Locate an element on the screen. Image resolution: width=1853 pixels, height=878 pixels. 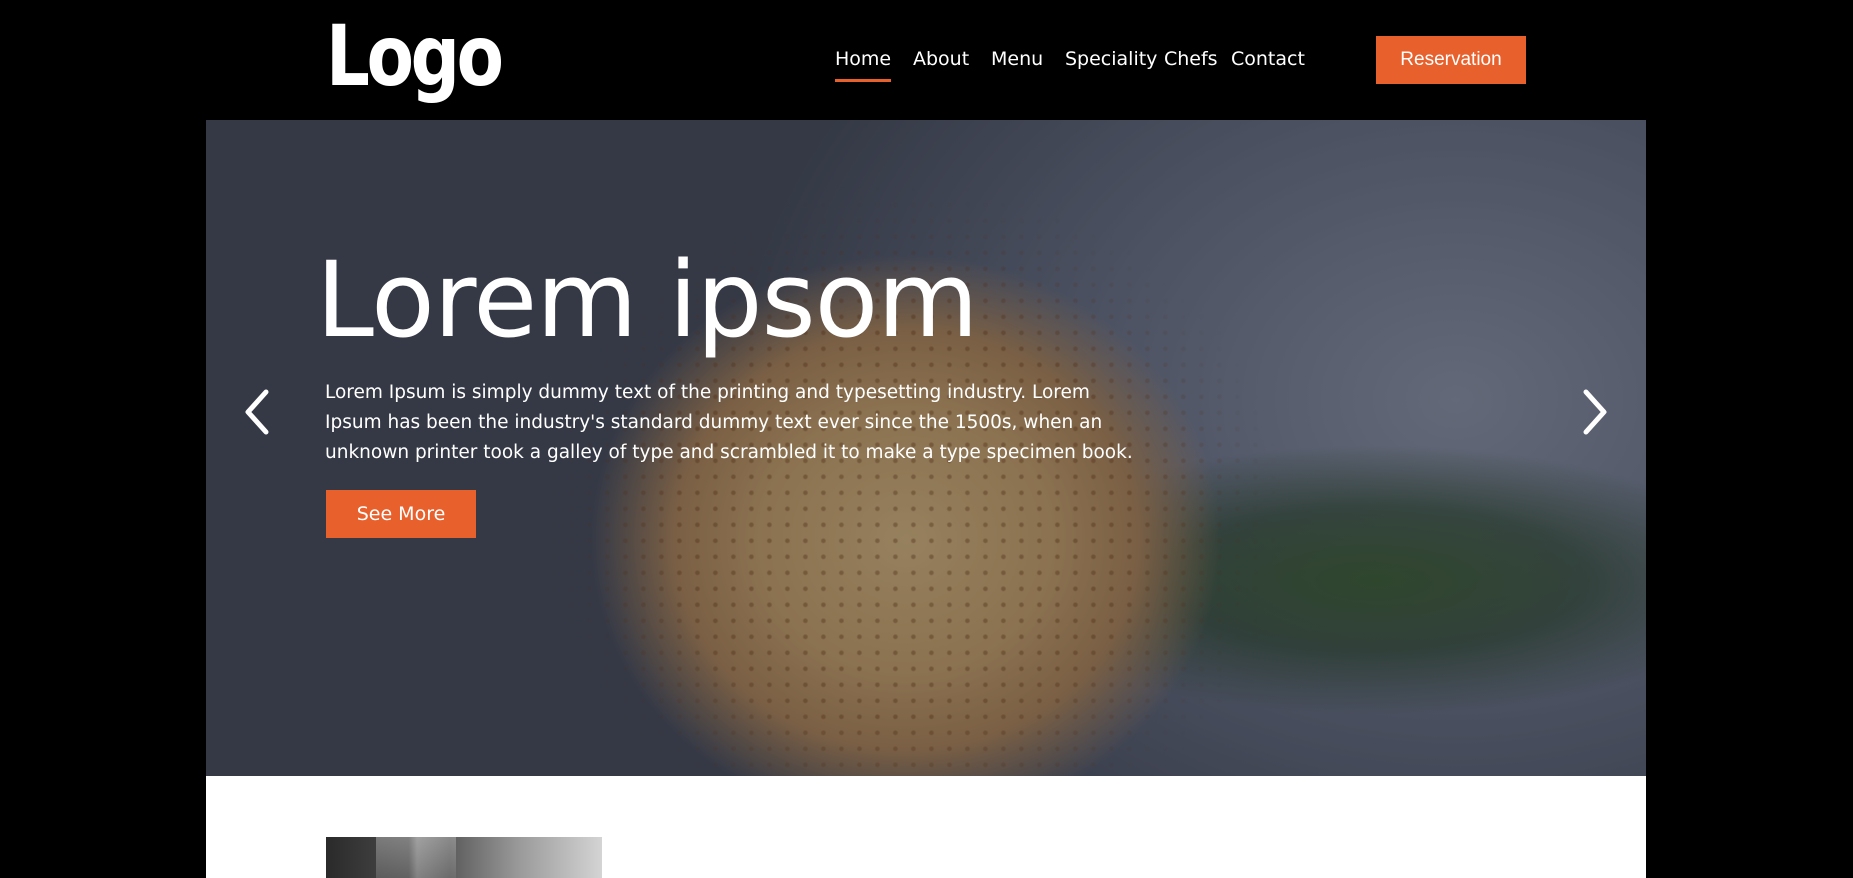
chevron-right-icon is located at coordinates (1594, 412).